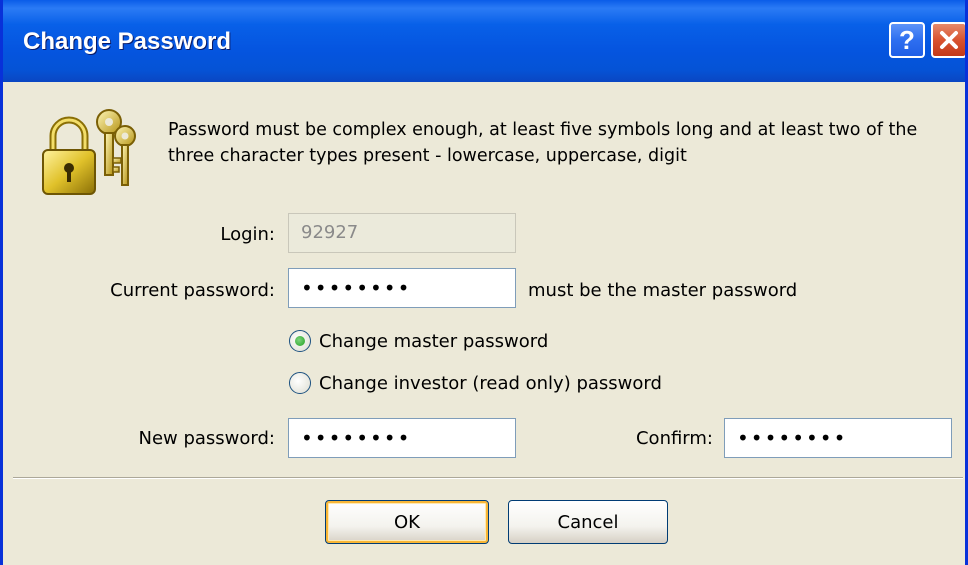 The height and width of the screenshot is (565, 968). I want to click on radio-change-investor: Change investor (read only) password, so click(475, 383).